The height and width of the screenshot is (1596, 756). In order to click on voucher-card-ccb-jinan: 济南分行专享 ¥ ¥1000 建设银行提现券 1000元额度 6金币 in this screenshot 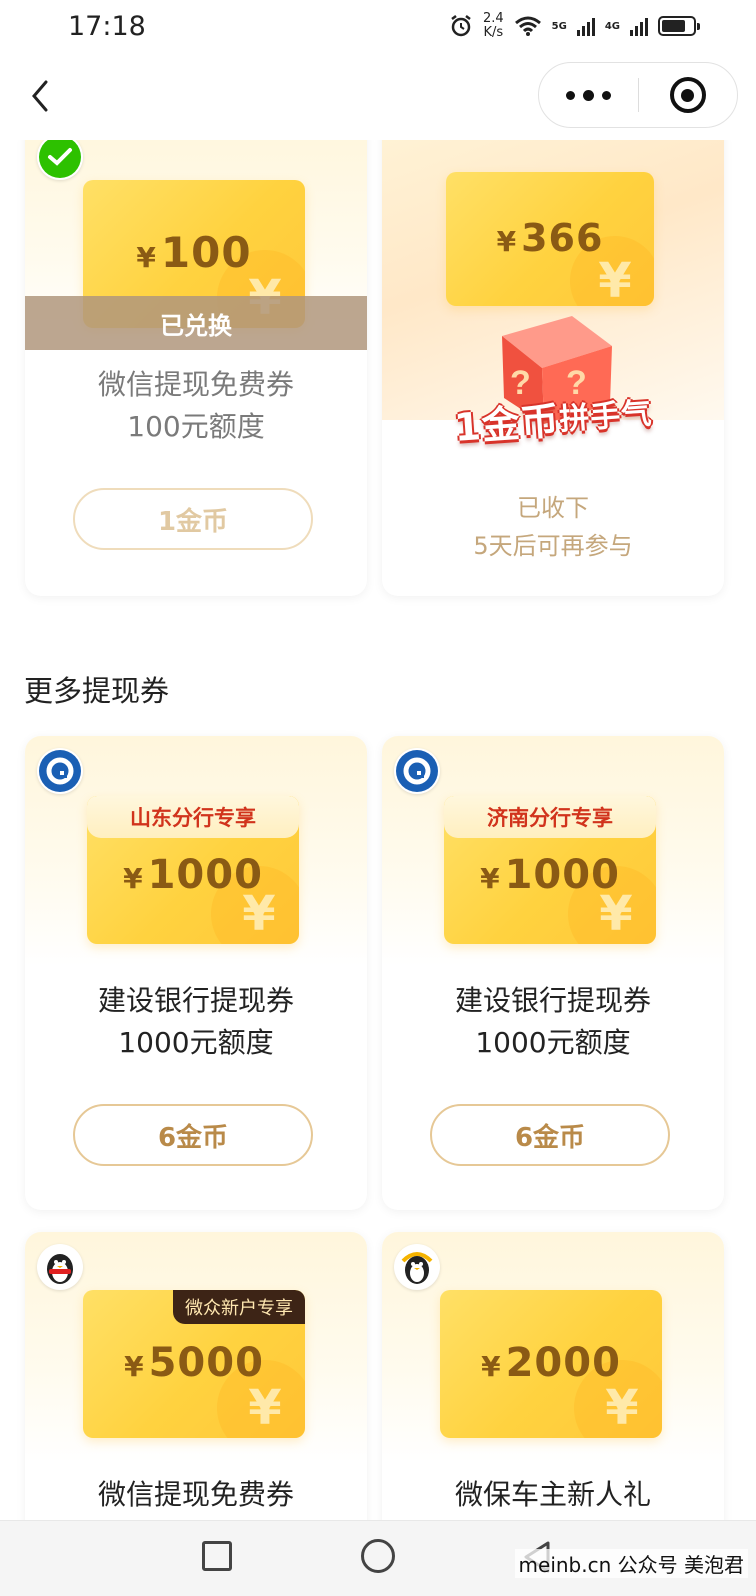, I will do `click(553, 973)`.